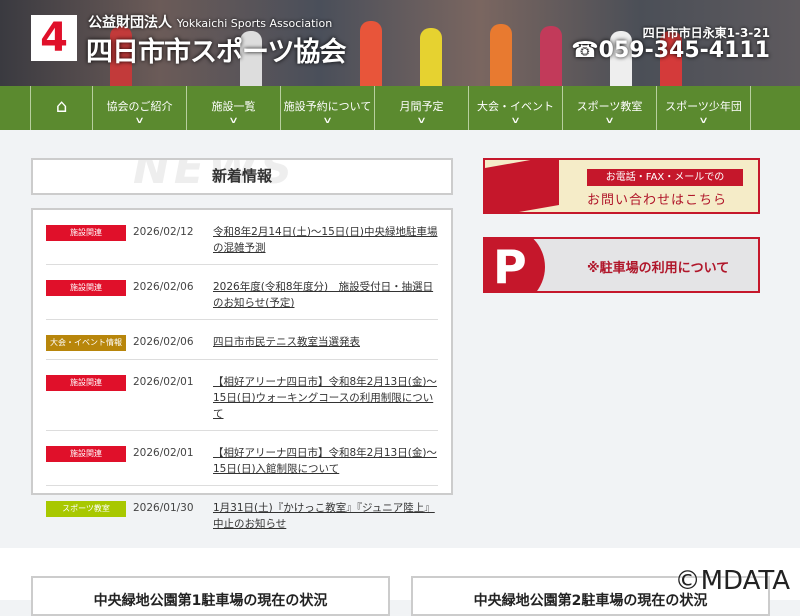  I want to click on logo: 4, so click(54, 38).